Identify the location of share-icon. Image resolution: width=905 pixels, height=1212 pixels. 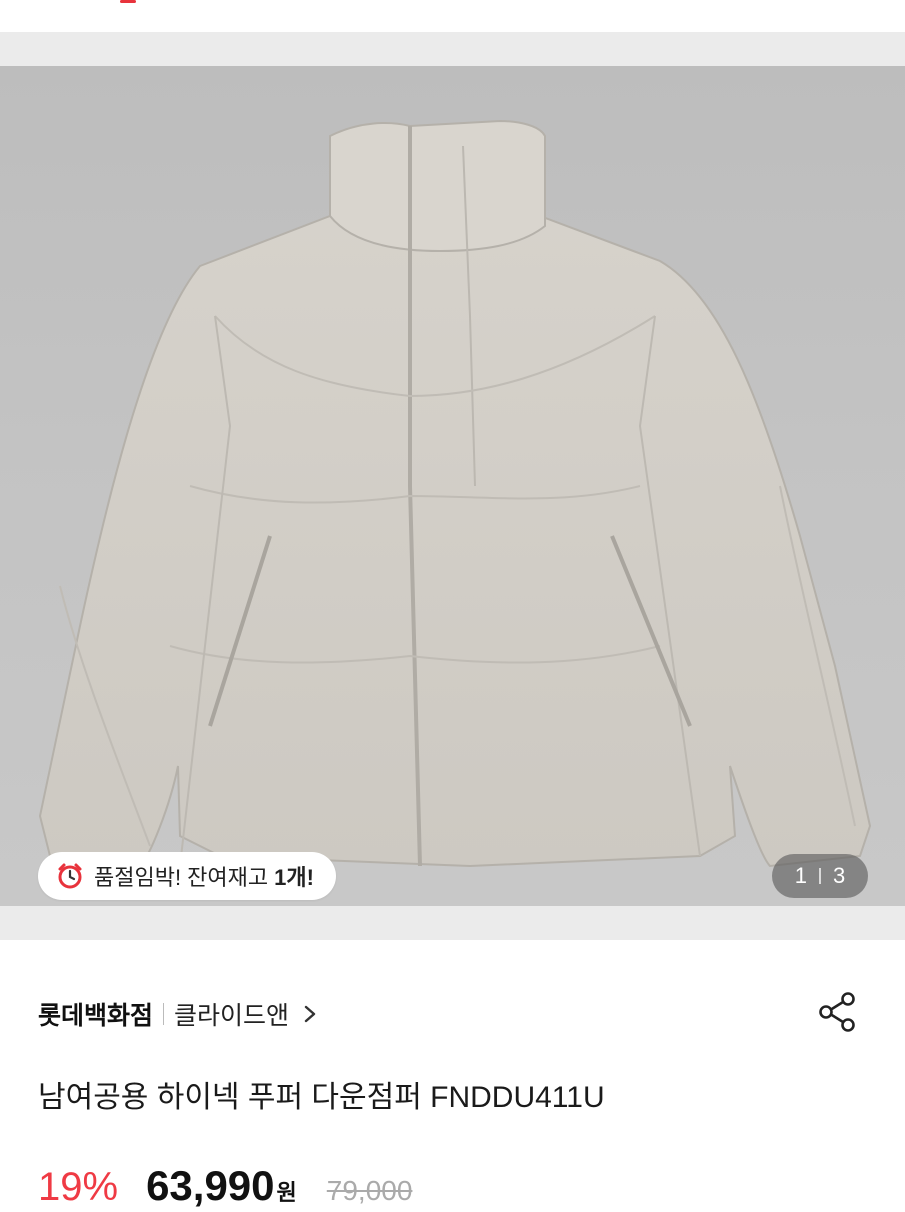
(838, 1012).